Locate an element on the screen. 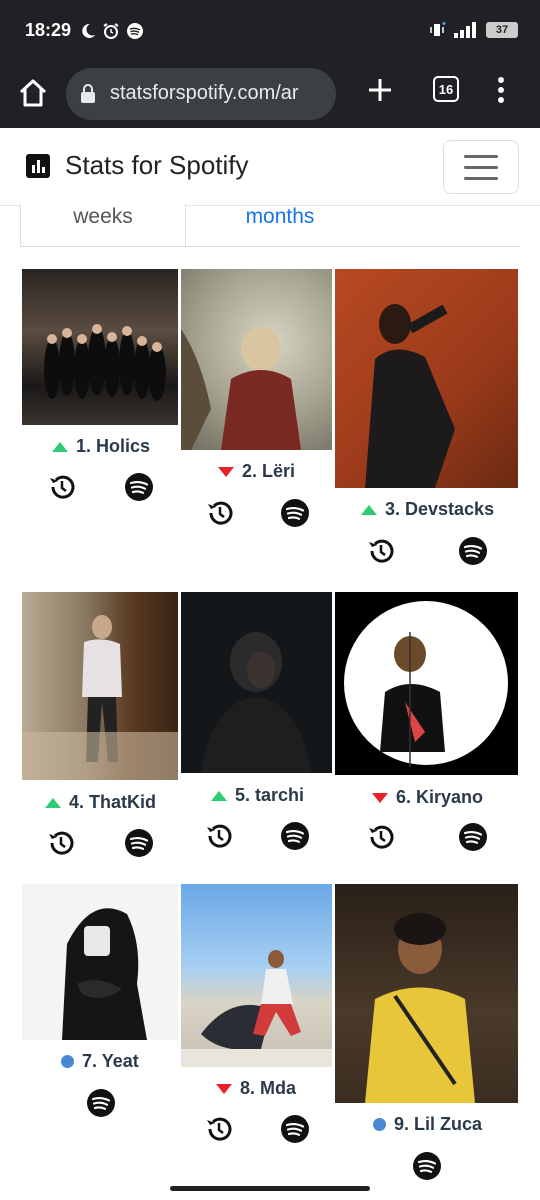 The height and width of the screenshot is (1200, 540). moon-icon is located at coordinates (88, 30).